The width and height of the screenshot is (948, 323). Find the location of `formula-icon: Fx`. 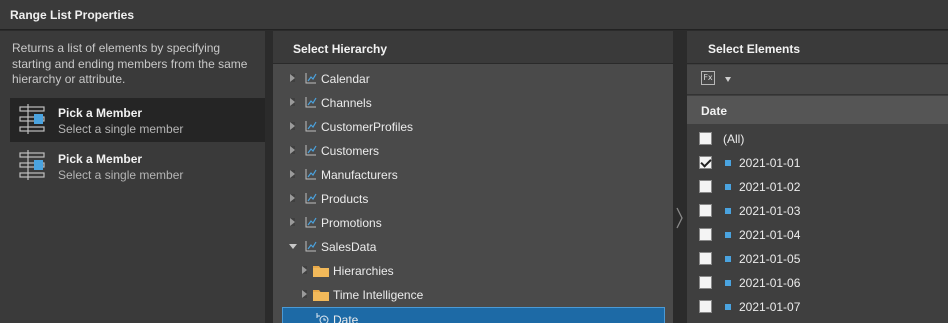

formula-icon: Fx is located at coordinates (708, 78).